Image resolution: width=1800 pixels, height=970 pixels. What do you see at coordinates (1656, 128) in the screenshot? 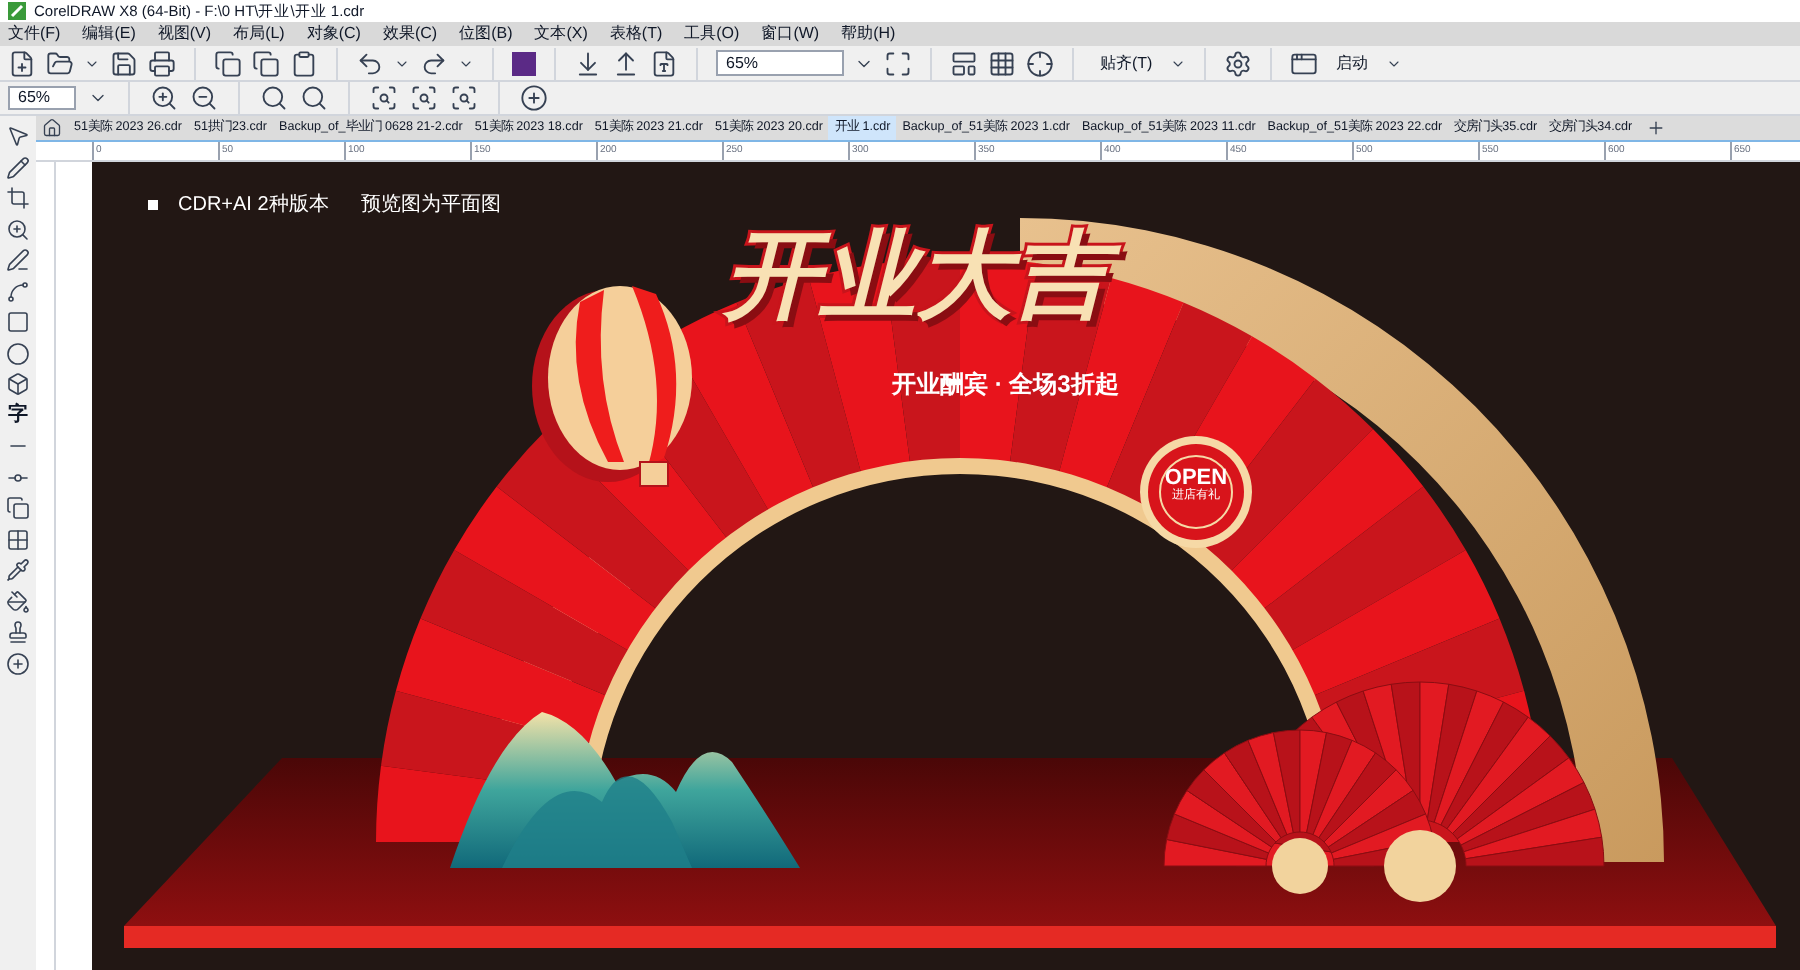
I see `add-tab-icon` at bounding box center [1656, 128].